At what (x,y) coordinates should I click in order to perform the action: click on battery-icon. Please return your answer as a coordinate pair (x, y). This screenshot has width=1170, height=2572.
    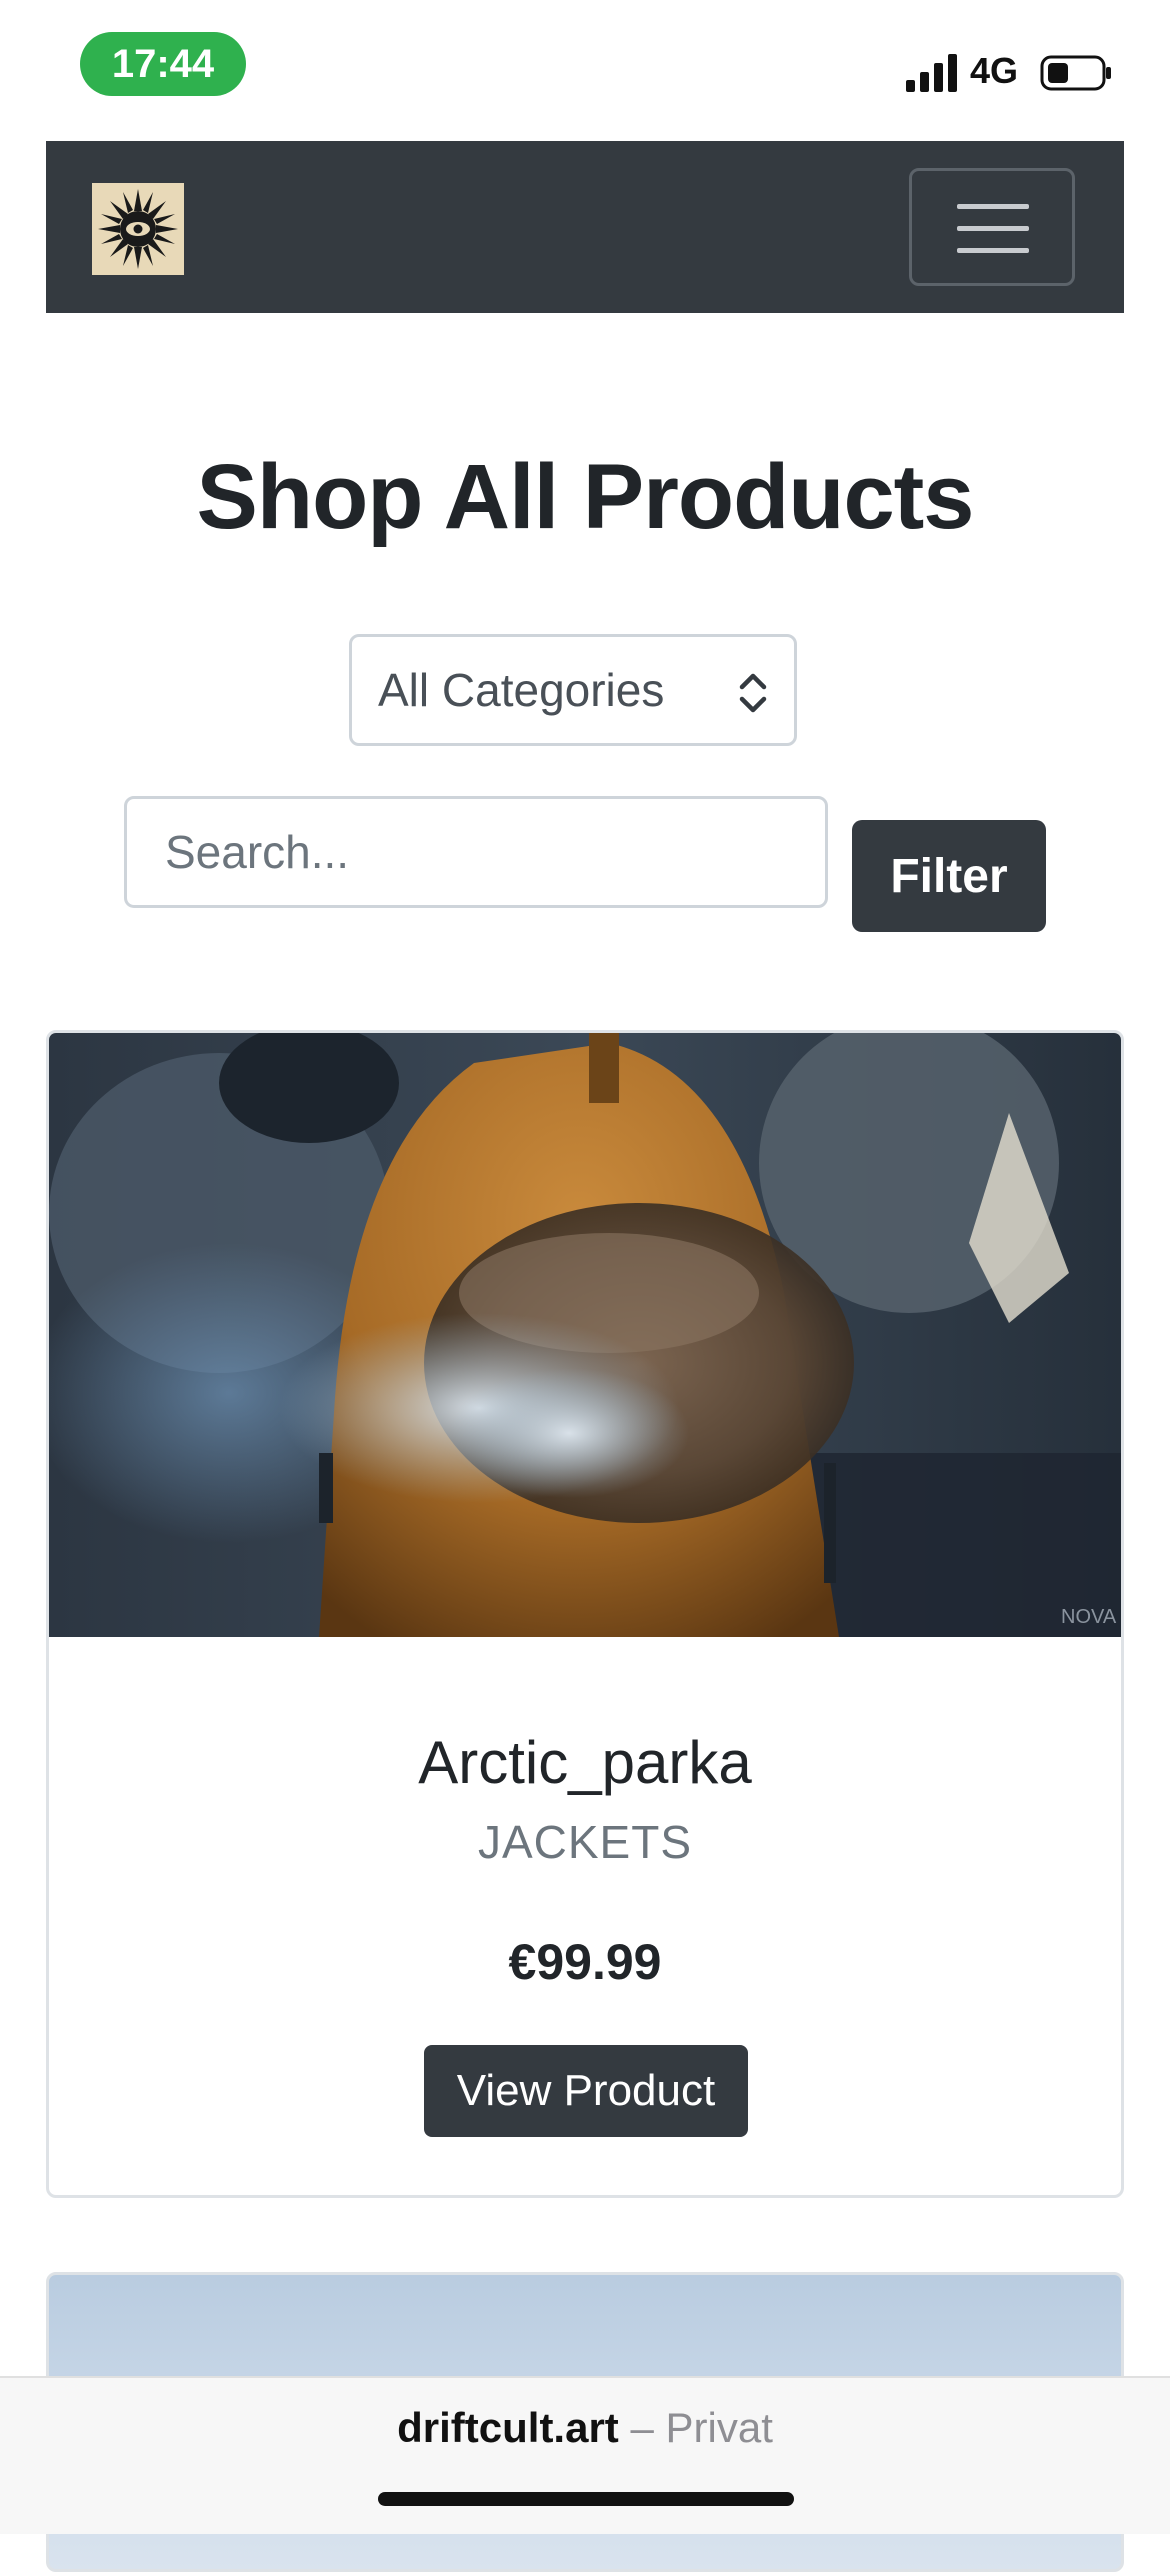
    Looking at the image, I should click on (1075, 73).